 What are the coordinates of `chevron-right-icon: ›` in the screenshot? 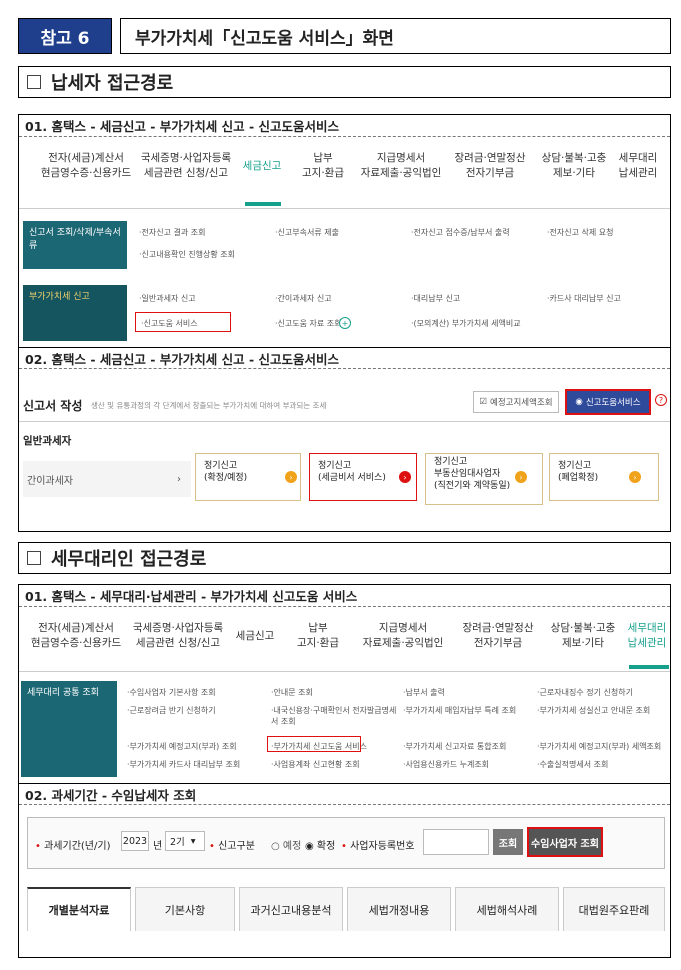 It's located at (179, 479).